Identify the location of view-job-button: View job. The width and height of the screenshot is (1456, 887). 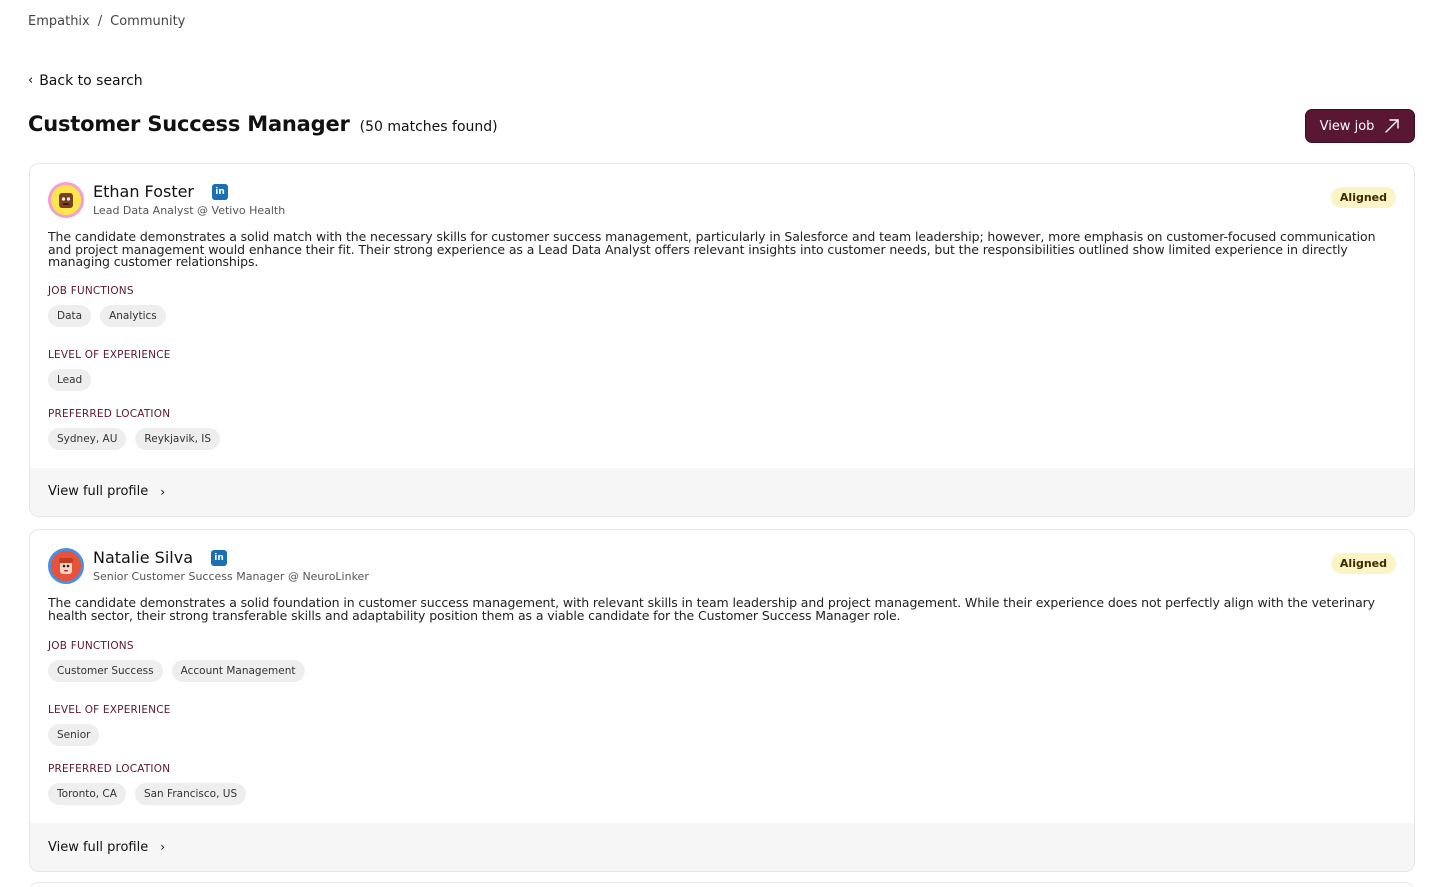
(1360, 126).